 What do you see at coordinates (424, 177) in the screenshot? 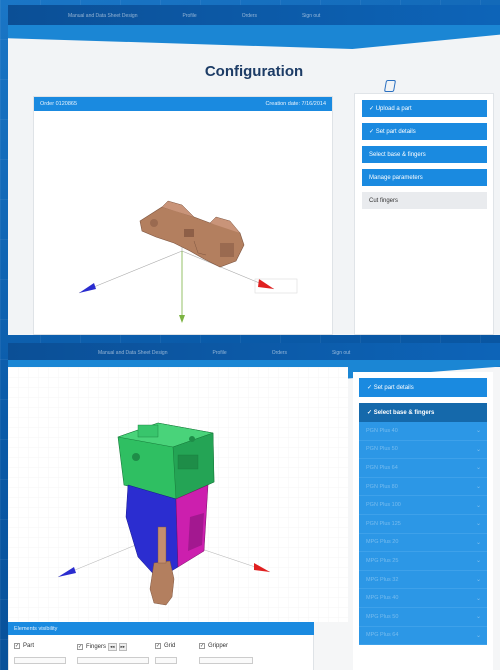
I see `step-manage-parameters: Manage parameters` at bounding box center [424, 177].